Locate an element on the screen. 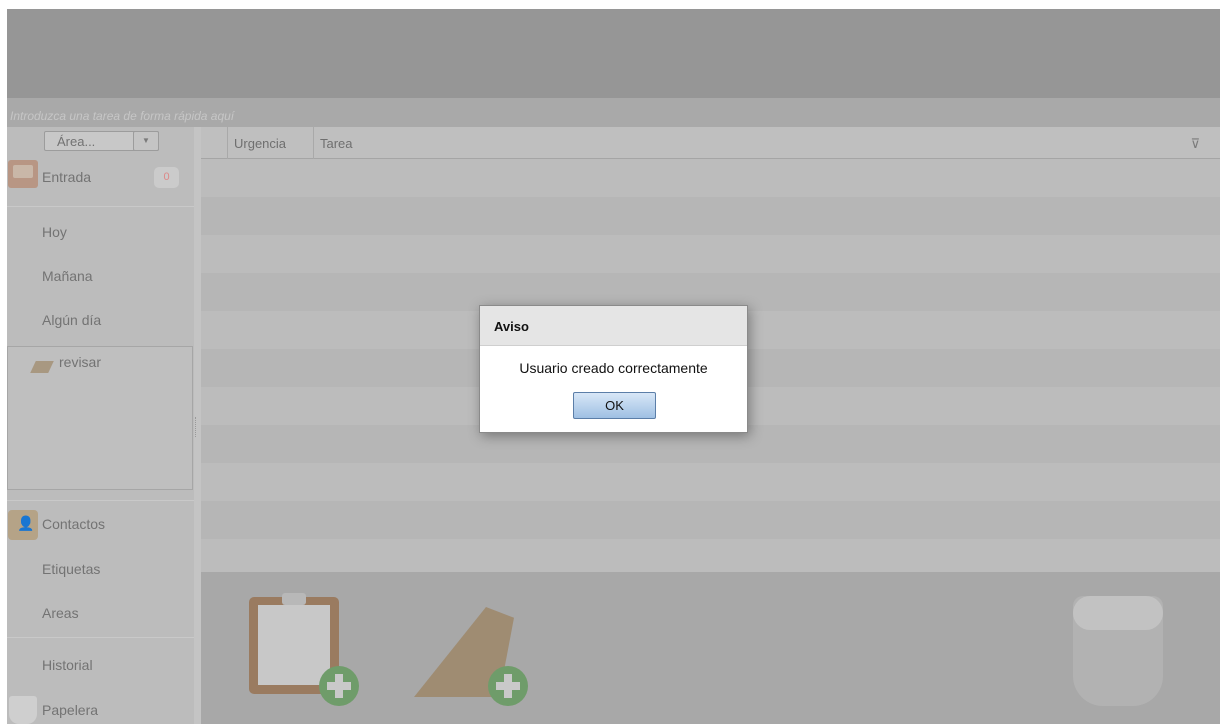 This screenshot has height=724, width=1222. alert-dialog: Aviso Usuario creado correctamente OK is located at coordinates (613, 369).